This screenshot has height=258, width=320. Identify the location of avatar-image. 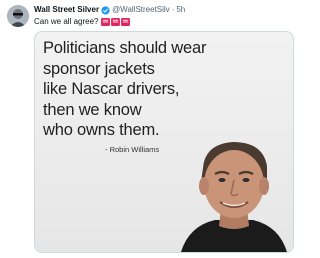
(18, 16).